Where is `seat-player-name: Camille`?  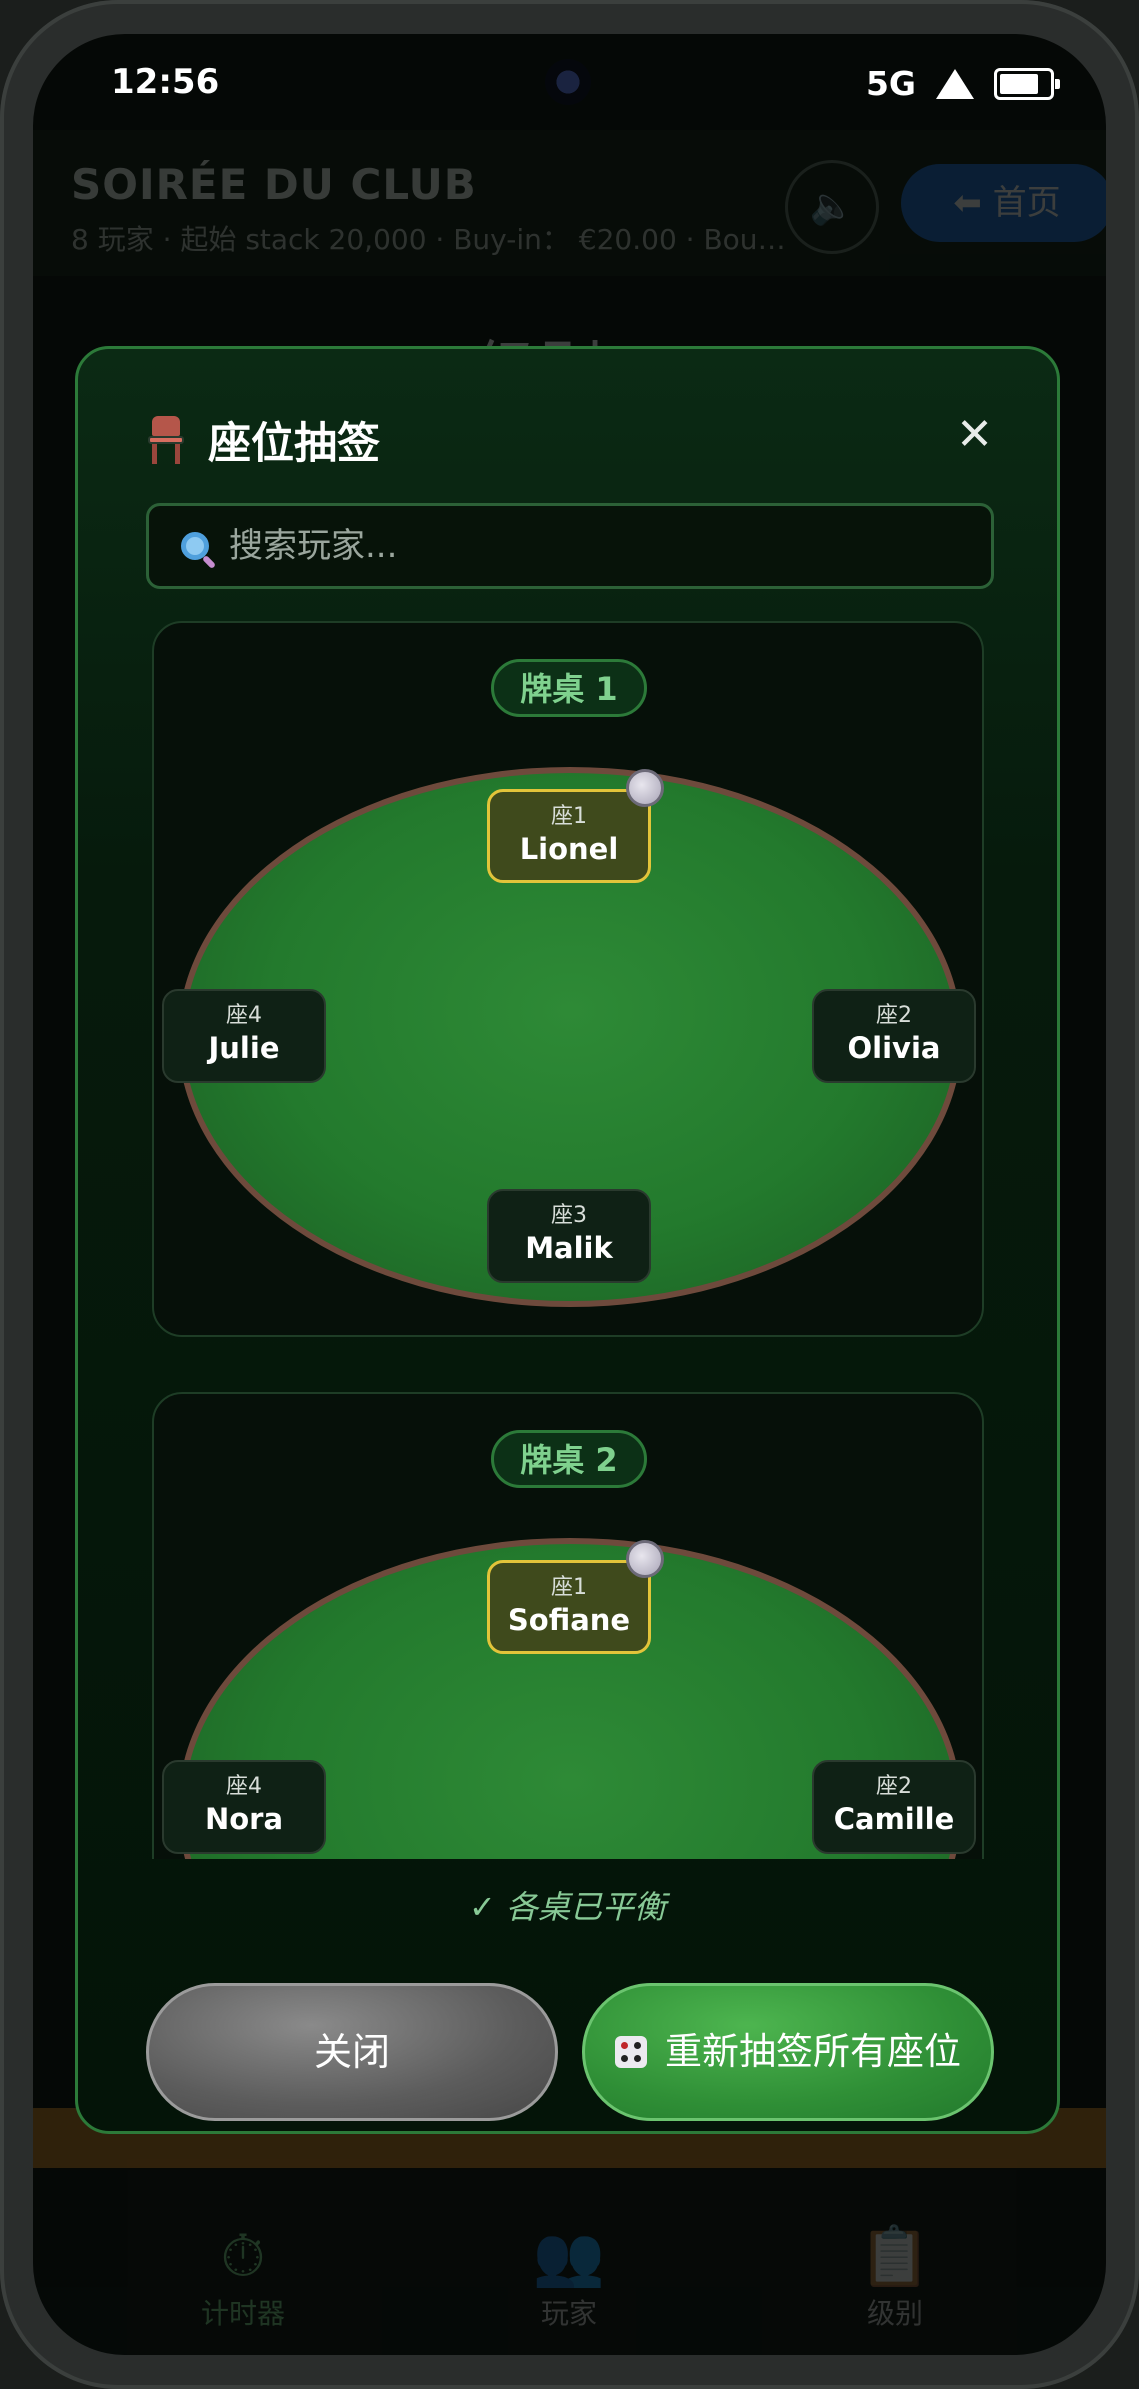
seat-player-name: Camille is located at coordinates (894, 1819).